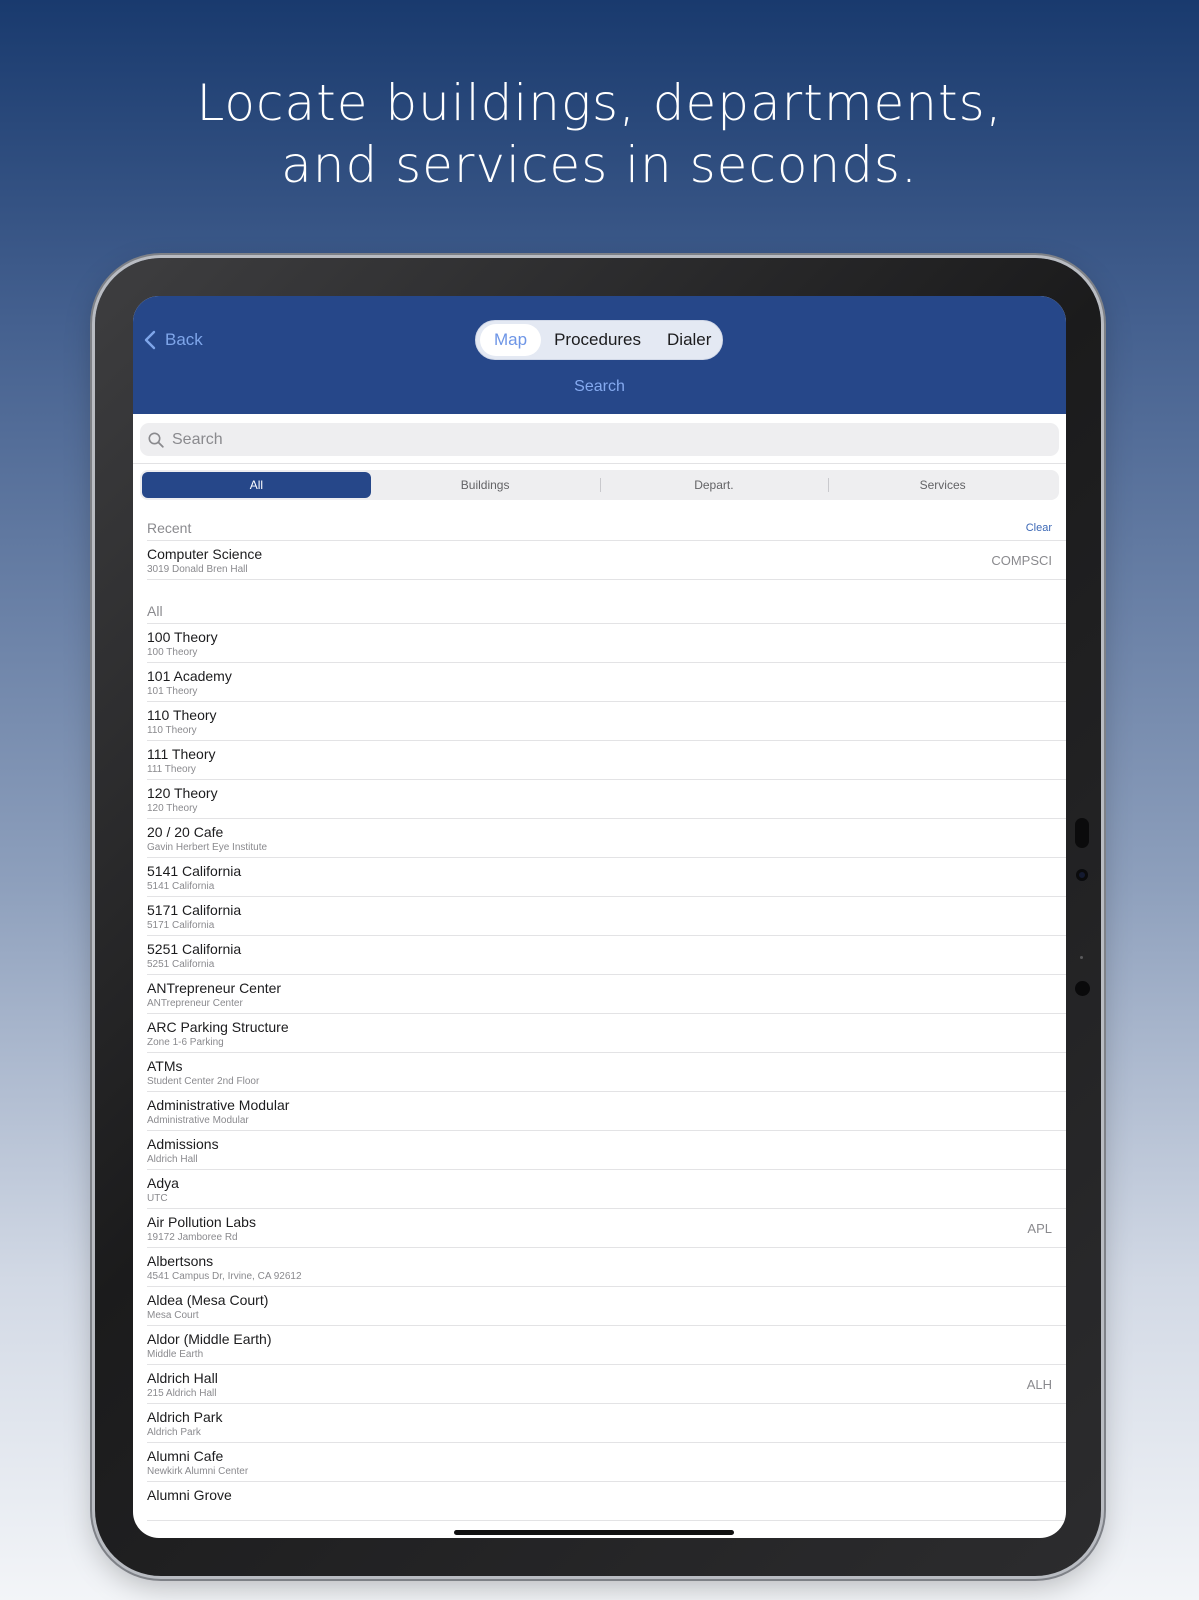 Image resolution: width=1199 pixels, height=1600 pixels. I want to click on item-code: APL, so click(1039, 1228).